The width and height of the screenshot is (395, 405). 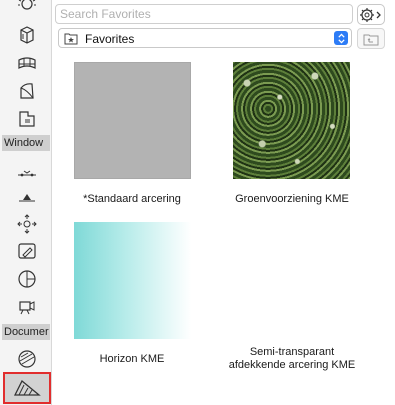 I want to click on favorite-item-label: Semi-transparant afdekkende arcering KME, so click(x=292, y=358).